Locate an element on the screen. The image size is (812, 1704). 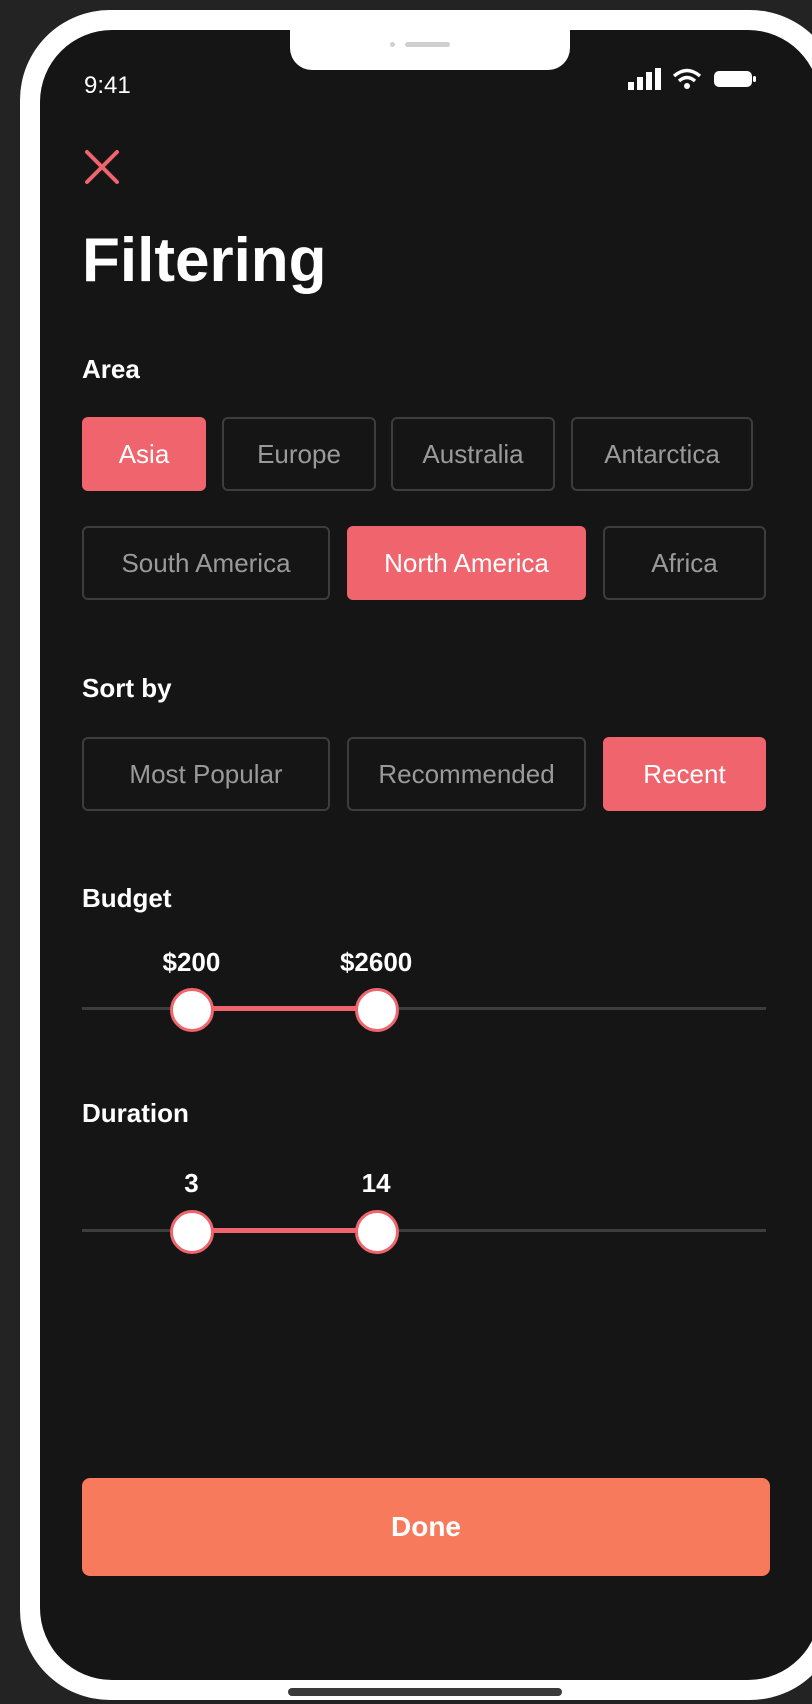
budget-slider is located at coordinates (424, 1010).